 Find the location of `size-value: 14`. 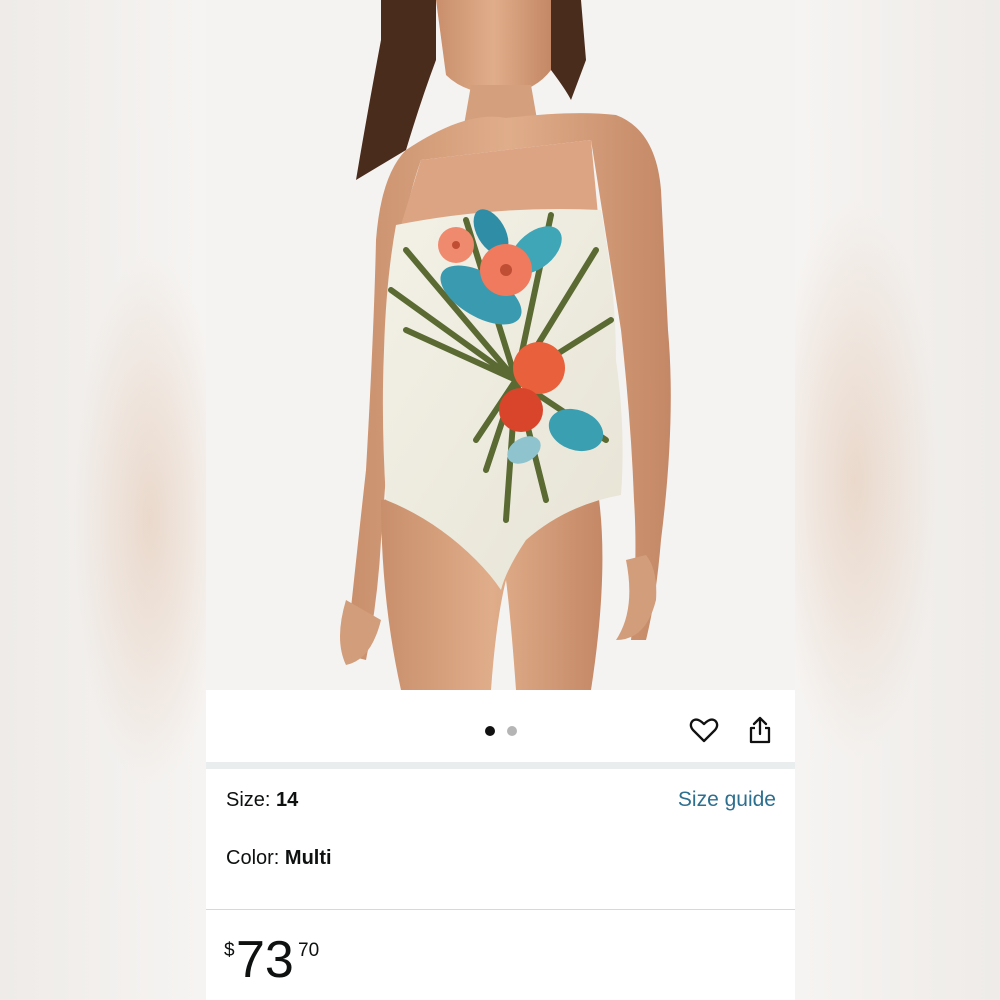

size-value: 14 is located at coordinates (287, 800).